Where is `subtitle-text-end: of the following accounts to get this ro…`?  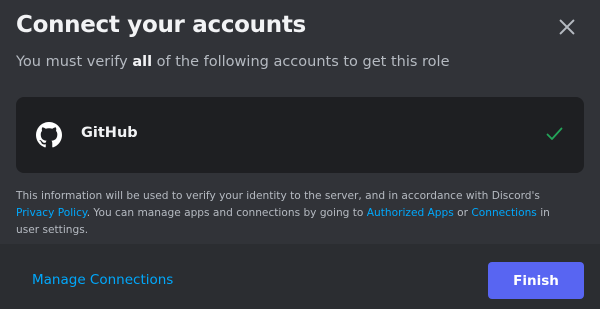 subtitle-text-end: of the following accounts to get this ro… is located at coordinates (301, 62).